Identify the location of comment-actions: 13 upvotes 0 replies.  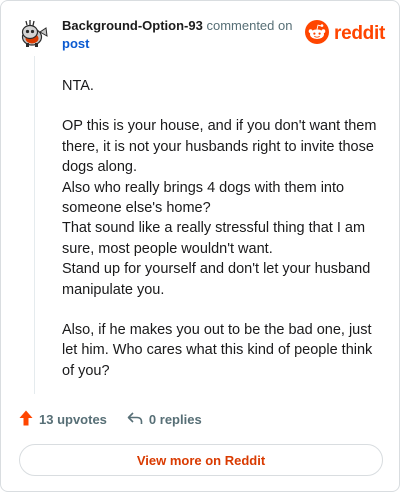
(110, 419).